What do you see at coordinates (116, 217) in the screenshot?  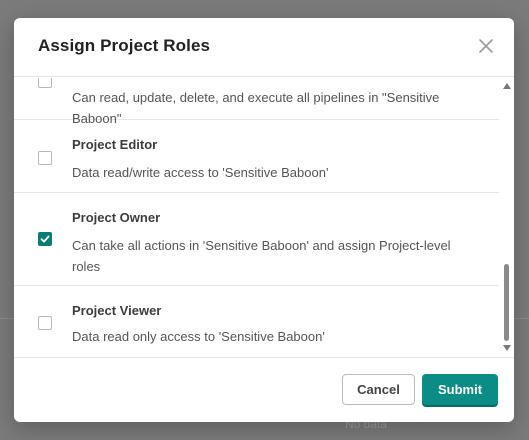 I see `role-name: Project Owner` at bounding box center [116, 217].